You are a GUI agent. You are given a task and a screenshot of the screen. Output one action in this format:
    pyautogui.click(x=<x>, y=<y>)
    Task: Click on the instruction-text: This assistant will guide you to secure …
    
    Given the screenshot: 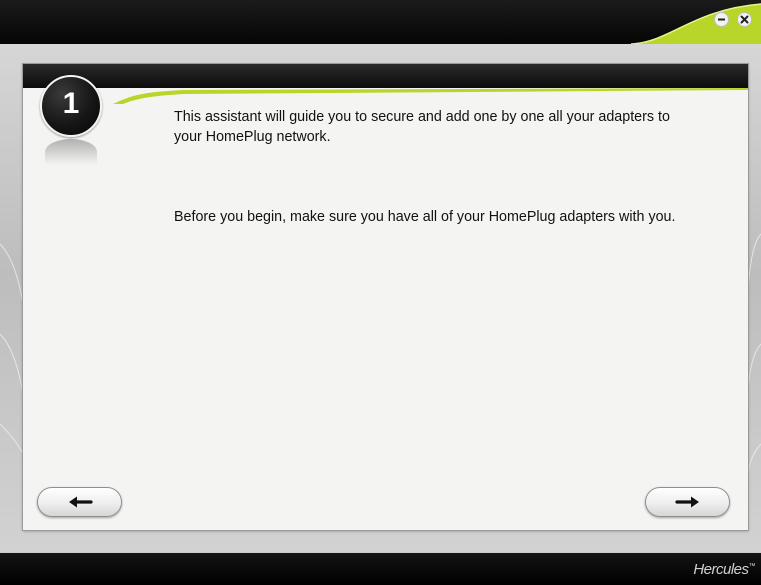 What is the action you would take?
    pyautogui.click(x=422, y=127)
    